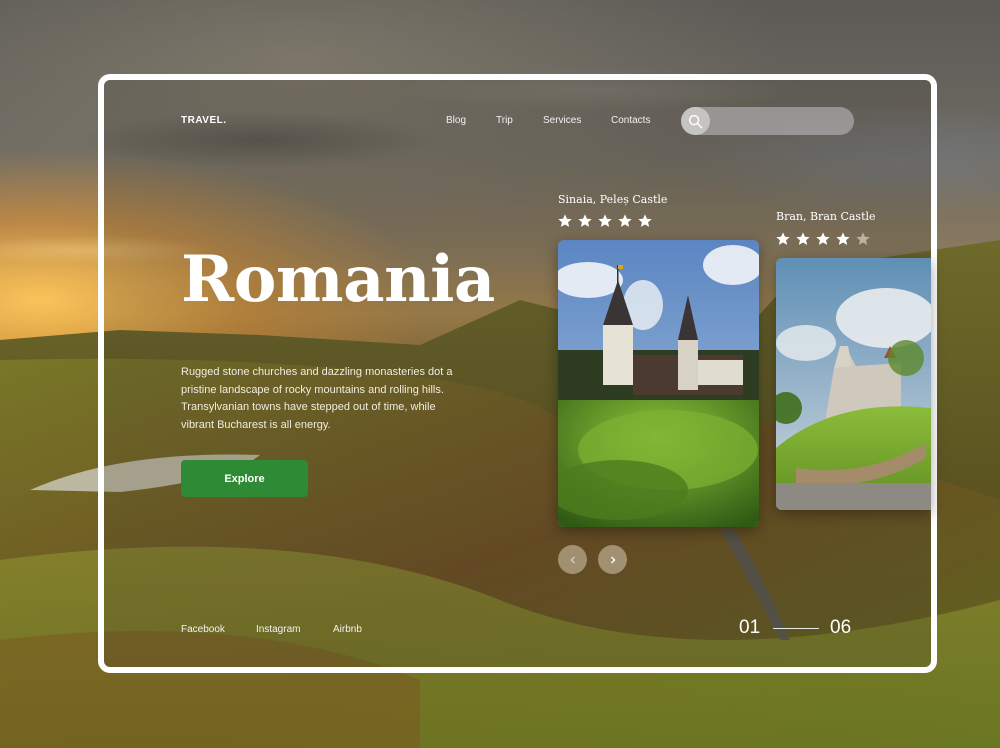 The width and height of the screenshot is (1000, 748). I want to click on peles-castle-image, so click(658, 383).